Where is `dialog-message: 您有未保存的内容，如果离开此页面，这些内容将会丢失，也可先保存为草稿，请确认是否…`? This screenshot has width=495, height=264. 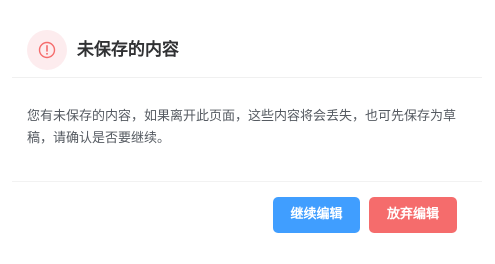
dialog-message: 您有未保存的内容，如果离开此页面，这些内容将会丢失，也可先保存为草稿，请确认是否… is located at coordinates (242, 127).